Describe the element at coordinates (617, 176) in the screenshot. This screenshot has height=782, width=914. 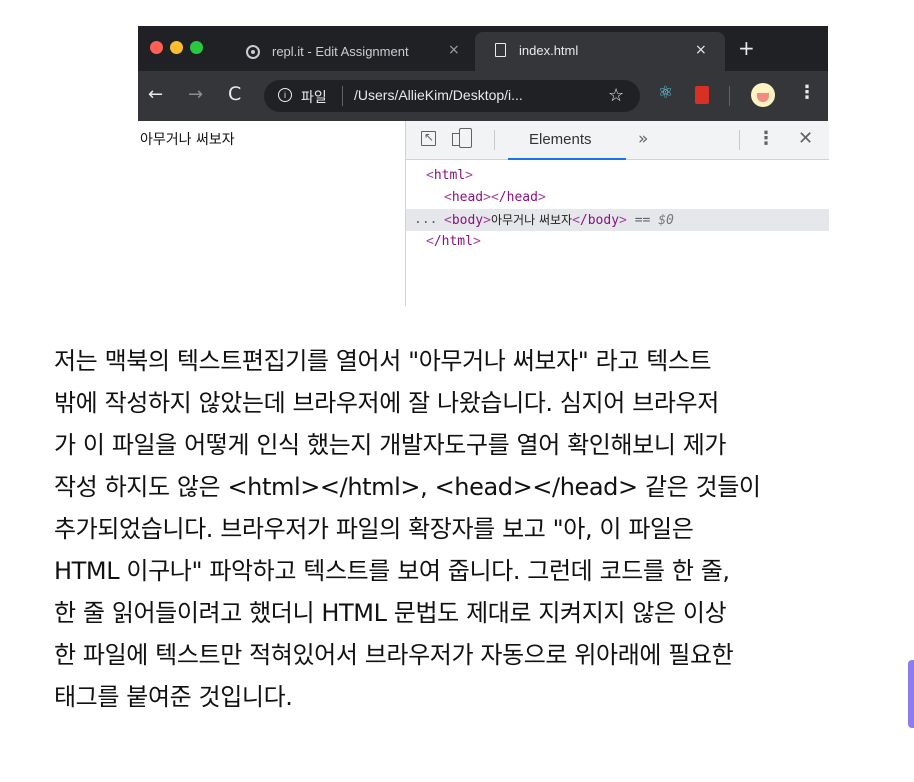
I see `dom-node-html: <html>` at that location.